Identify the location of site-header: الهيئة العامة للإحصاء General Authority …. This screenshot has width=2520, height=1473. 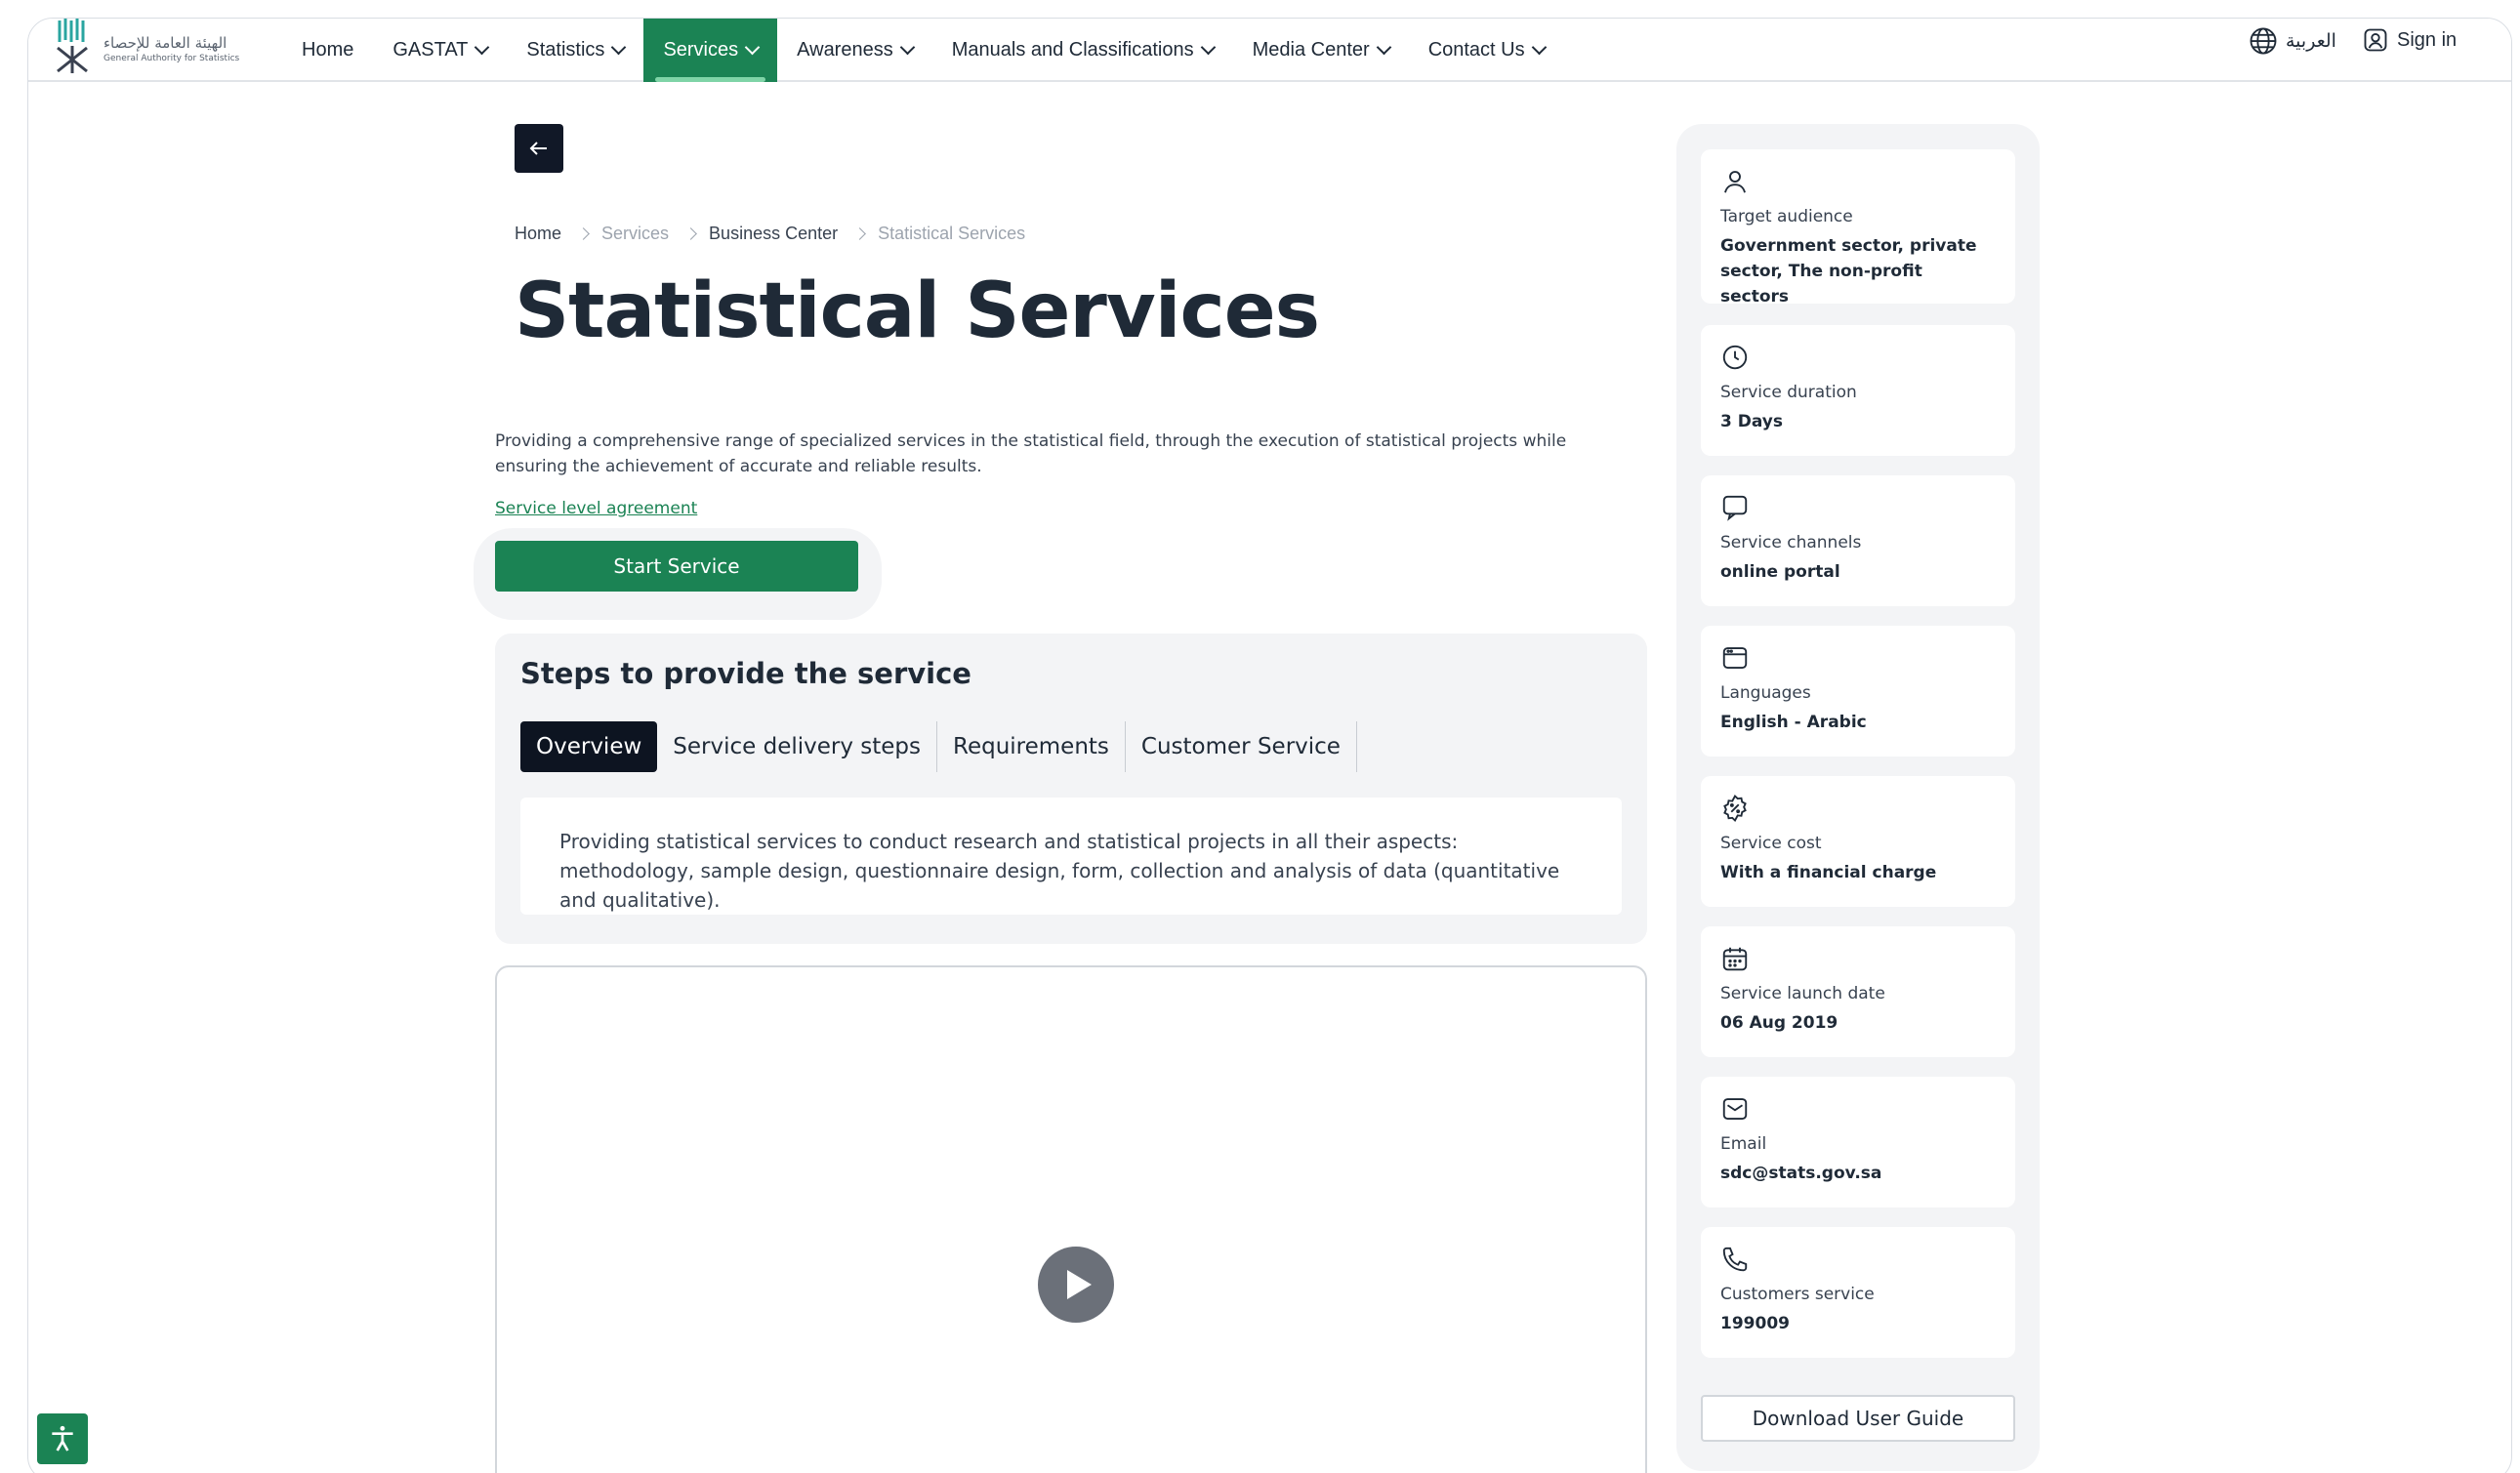
(1269, 50).